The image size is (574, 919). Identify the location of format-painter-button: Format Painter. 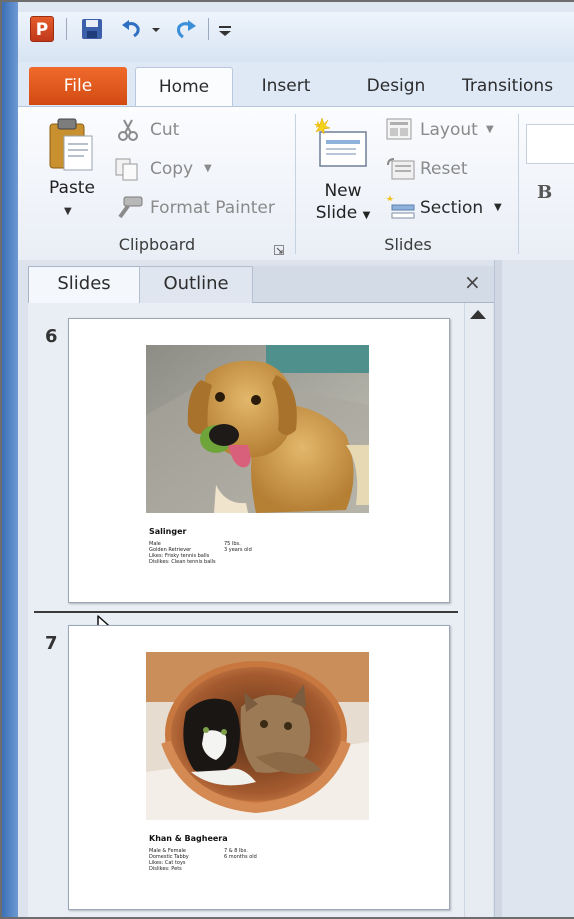
(212, 208).